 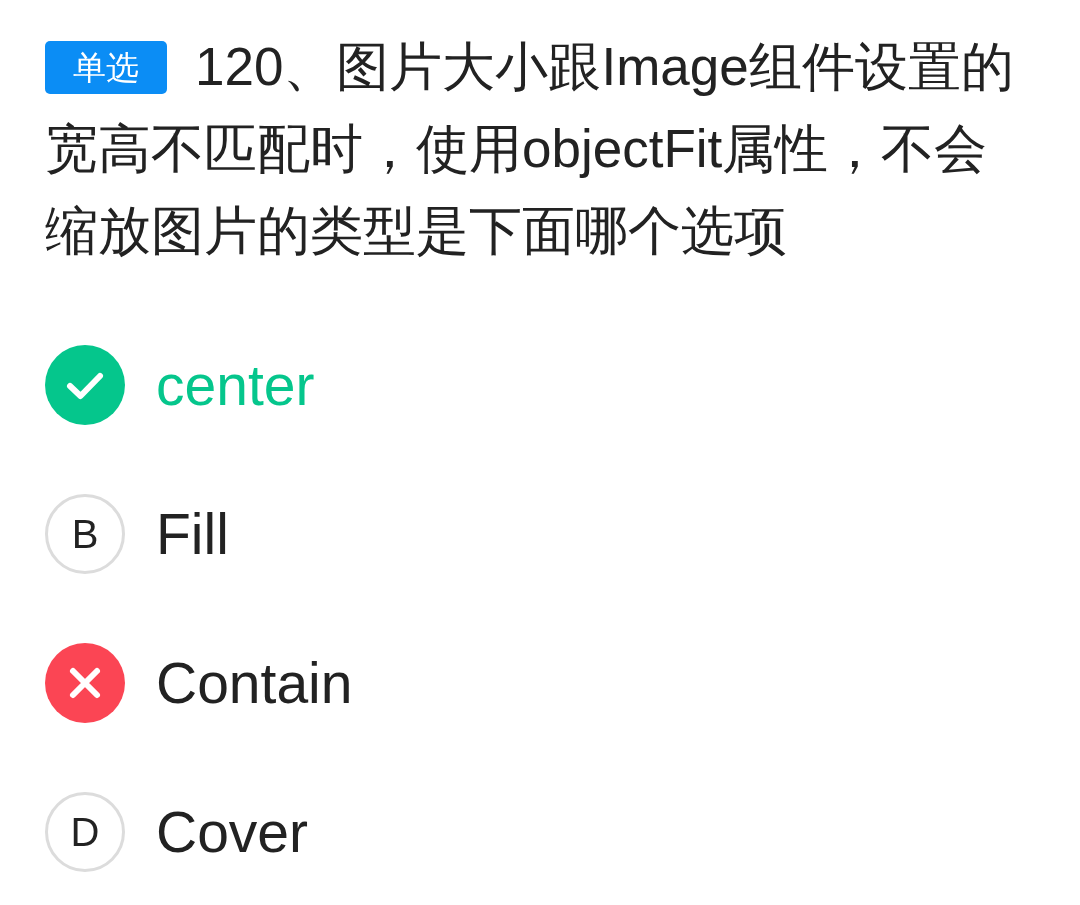 What do you see at coordinates (416, 231) in the screenshot?
I see `question-text-line: 缩放图片的类型是下面哪个选项` at bounding box center [416, 231].